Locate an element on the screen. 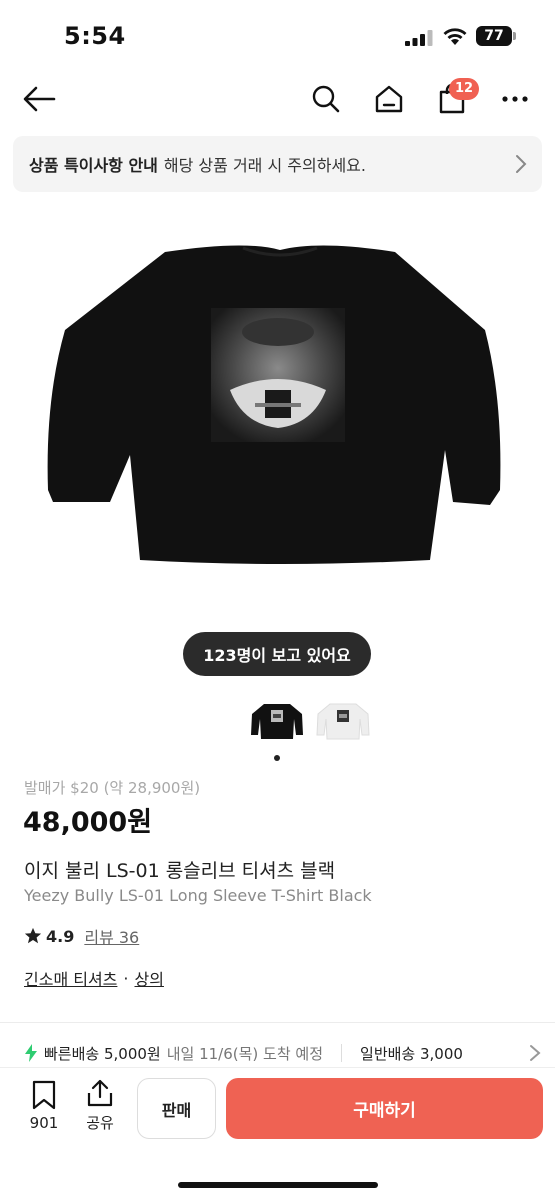  category-row: 긴소매 티셔츠 · 상의 is located at coordinates (94, 978).